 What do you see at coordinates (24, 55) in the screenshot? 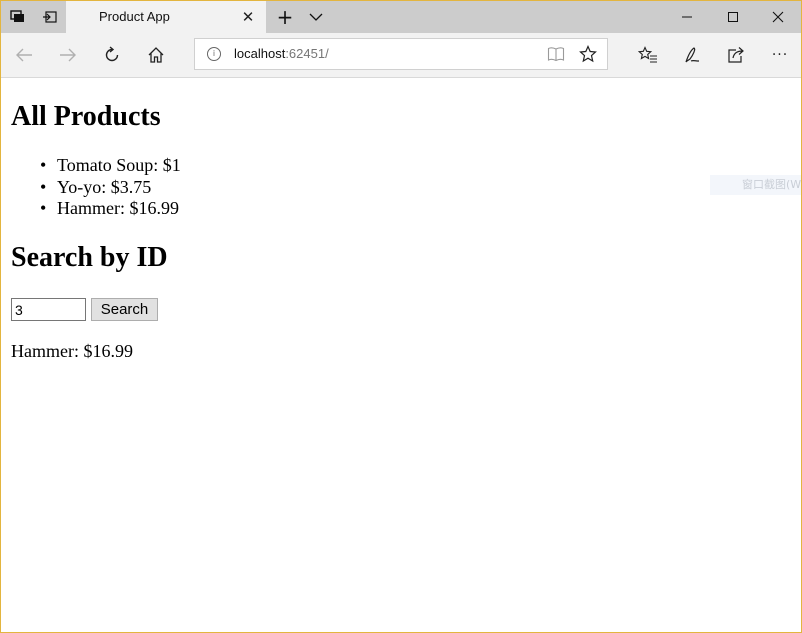
I see `back-arrow-icon` at bounding box center [24, 55].